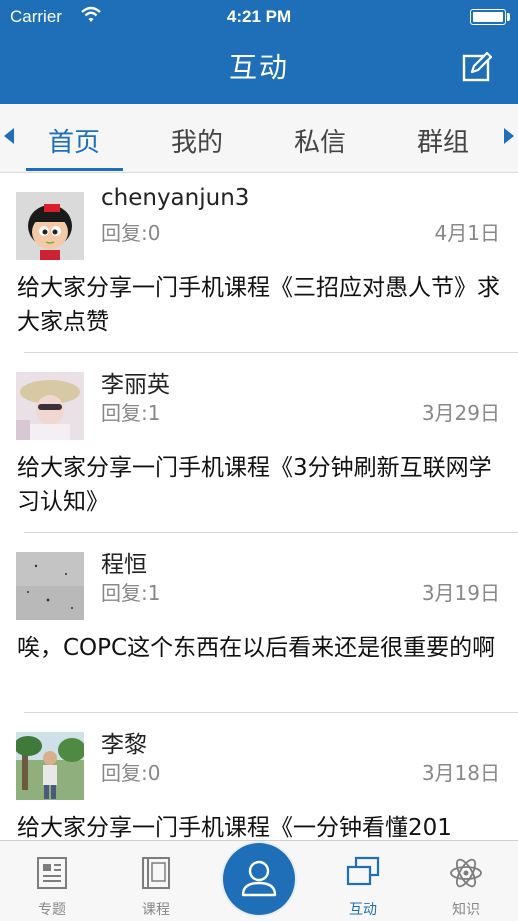 The image size is (518, 921). What do you see at coordinates (124, 562) in the screenshot?
I see `post-username: 程恒` at bounding box center [124, 562].